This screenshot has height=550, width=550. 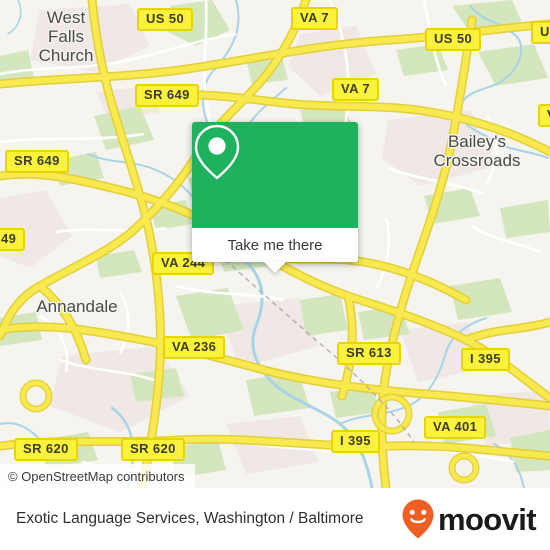 What do you see at coordinates (46, 449) in the screenshot?
I see `route-shield-sr-620-west: SR 620` at bounding box center [46, 449].